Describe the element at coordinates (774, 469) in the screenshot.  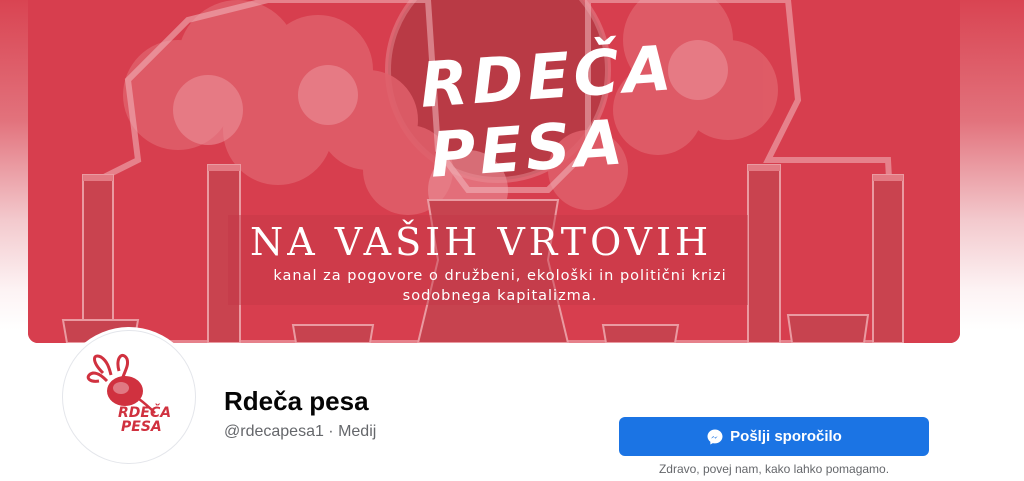
I see `helper-text: Zdravo, povej nam, kako lahko pomagamo.` at that location.